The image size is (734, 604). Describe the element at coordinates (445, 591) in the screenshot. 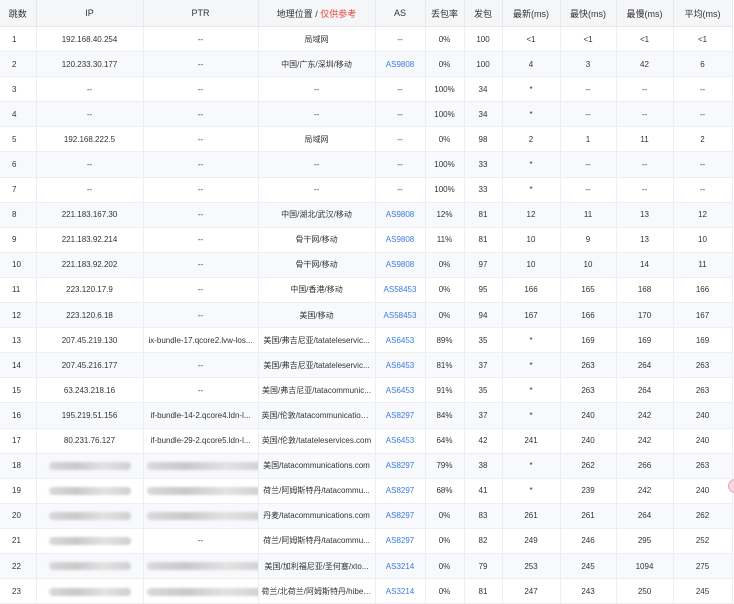

I see `cell-loss: 0%` at that location.